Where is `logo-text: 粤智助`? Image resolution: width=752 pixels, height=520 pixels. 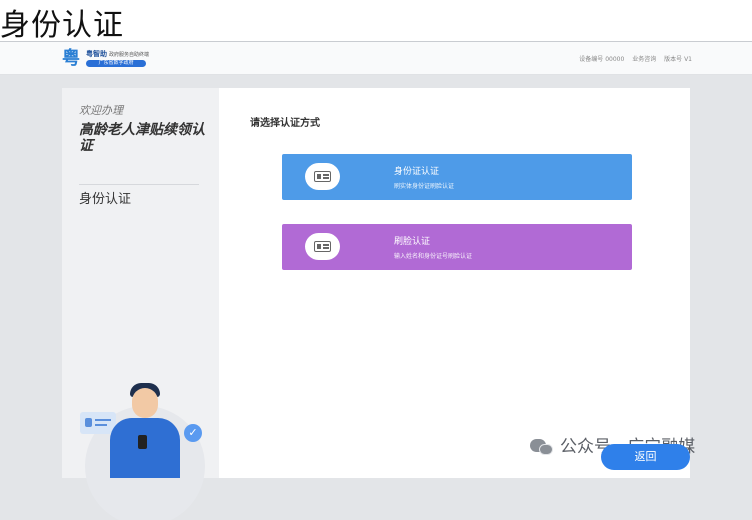
logo-text: 粤智助 is located at coordinates (96, 54).